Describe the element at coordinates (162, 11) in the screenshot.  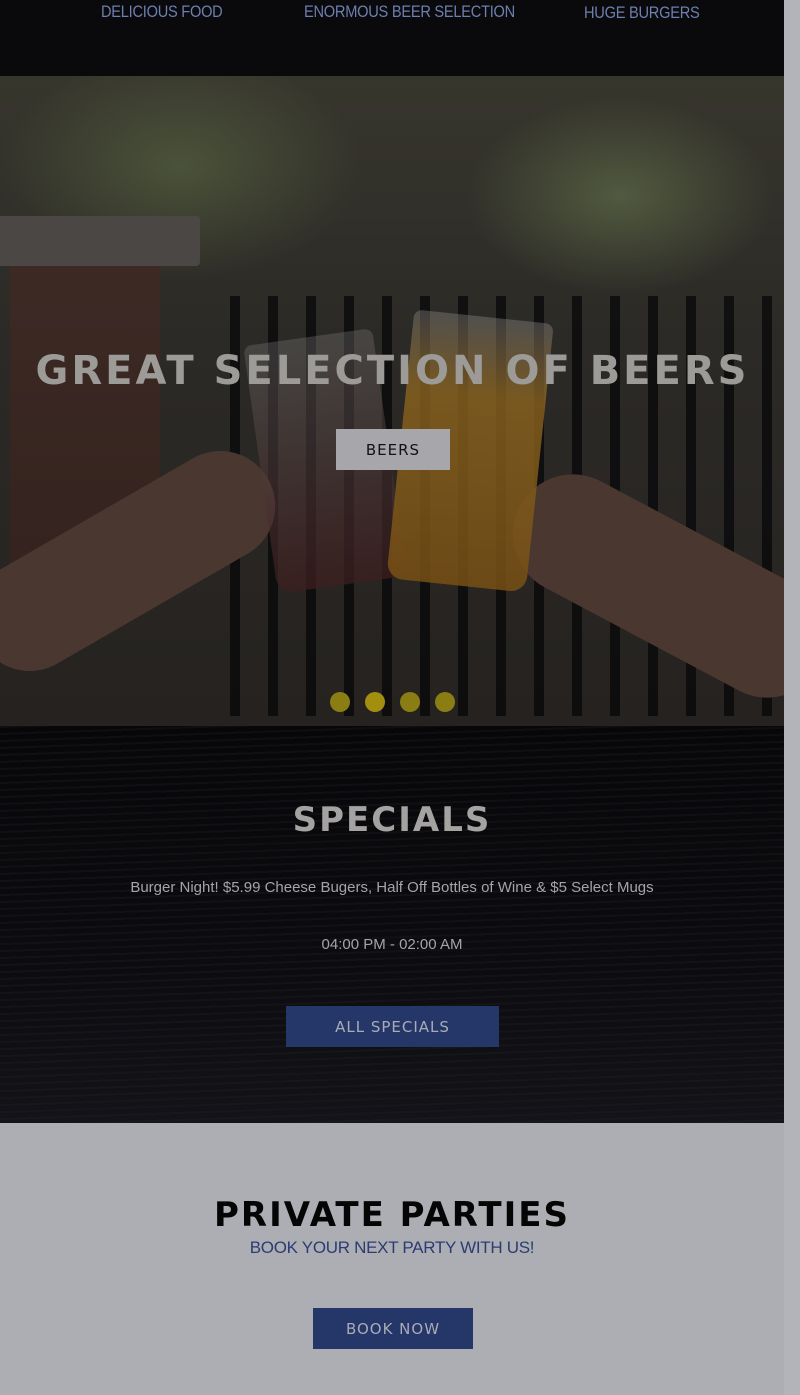
I see `feature-delicious-food: DELICIOUS FOOD` at that location.